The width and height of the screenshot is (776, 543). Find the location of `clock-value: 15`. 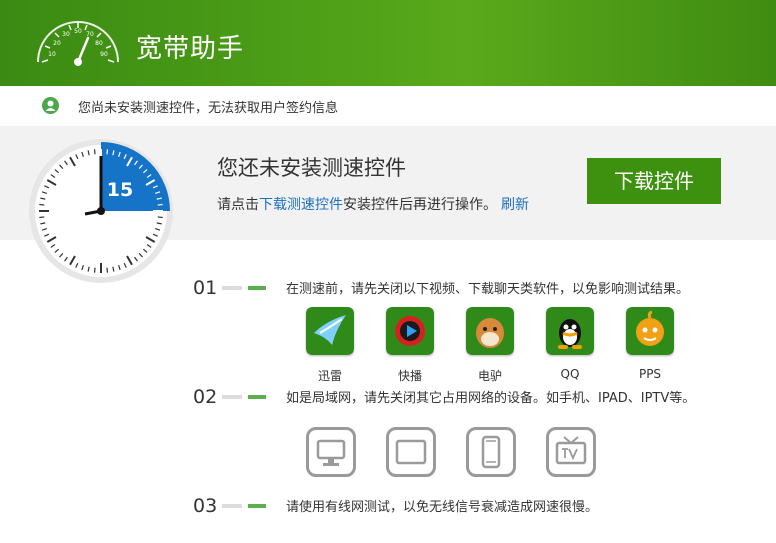

clock-value: 15 is located at coordinates (120, 190).